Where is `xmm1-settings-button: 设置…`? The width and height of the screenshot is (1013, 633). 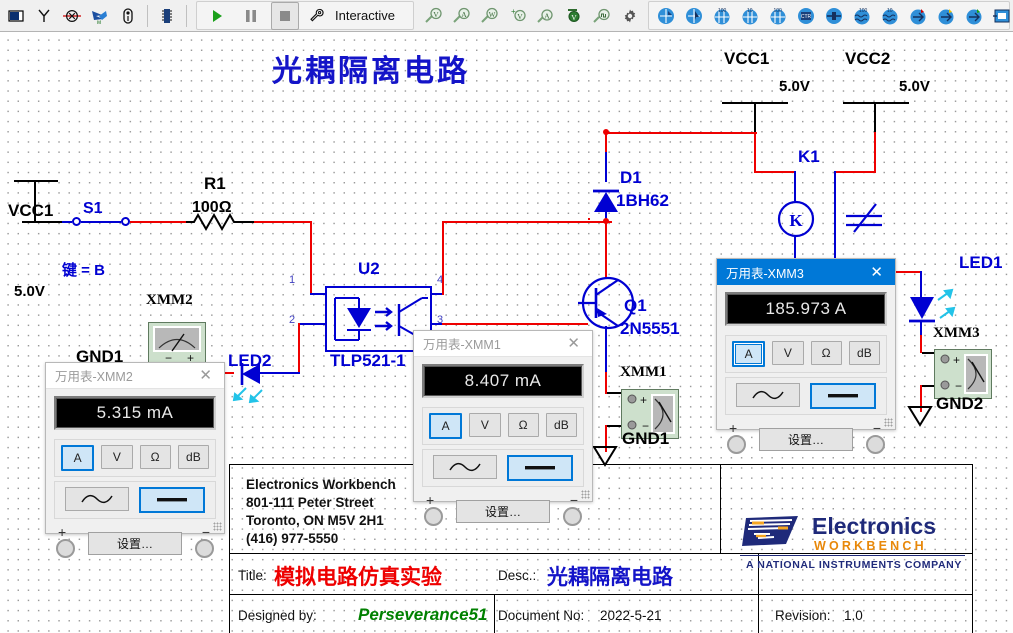 xmm1-settings-button: 设置… is located at coordinates (503, 511).